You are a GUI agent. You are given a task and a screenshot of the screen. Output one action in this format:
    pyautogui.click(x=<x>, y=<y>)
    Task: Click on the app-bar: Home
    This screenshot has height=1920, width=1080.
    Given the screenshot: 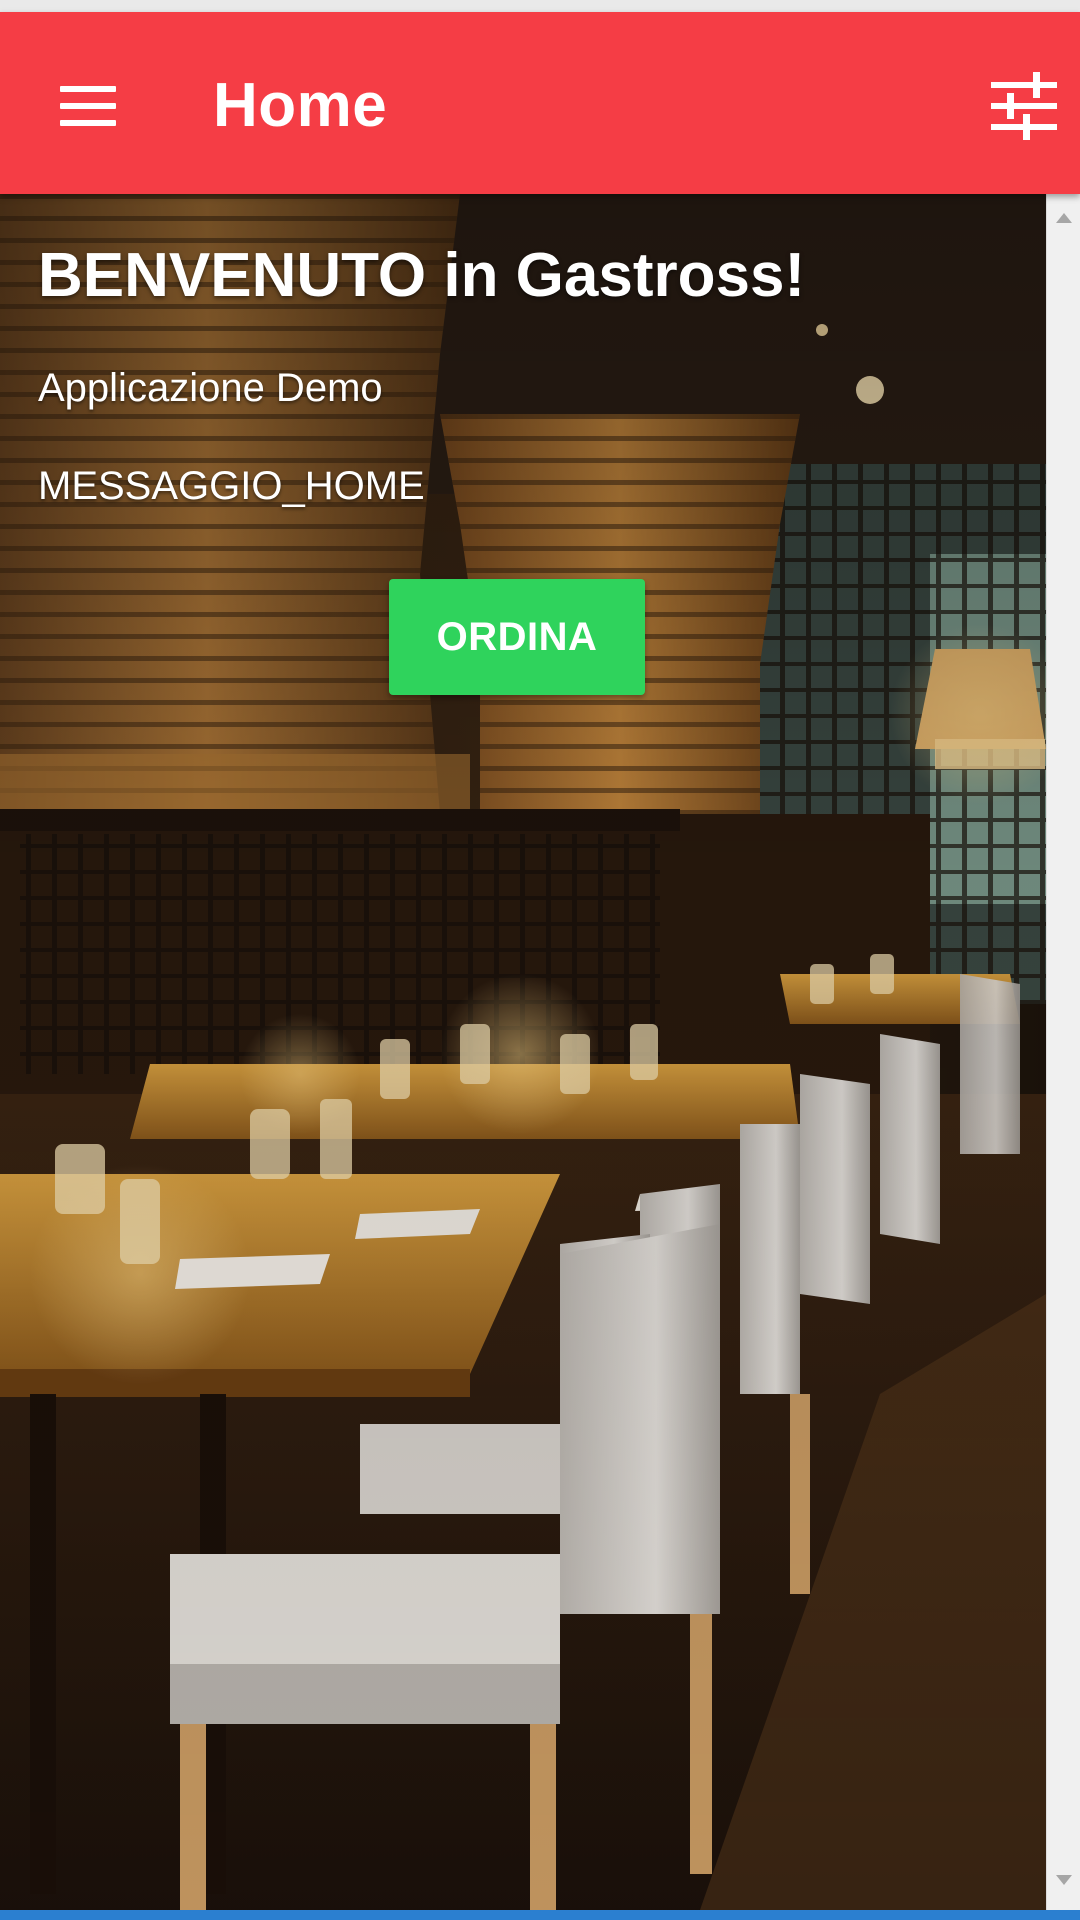 What is the action you would take?
    pyautogui.click(x=540, y=103)
    